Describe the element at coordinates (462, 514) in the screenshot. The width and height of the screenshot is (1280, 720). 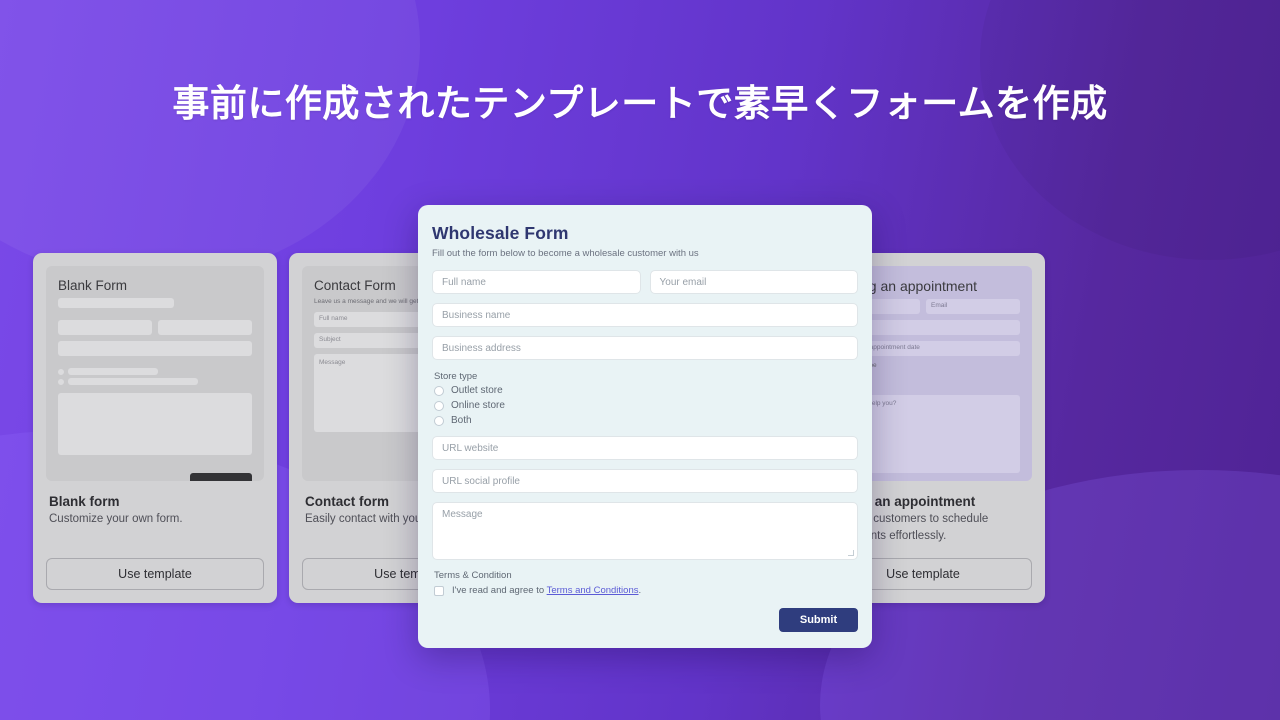
I see `message-placeholder: Message` at that location.